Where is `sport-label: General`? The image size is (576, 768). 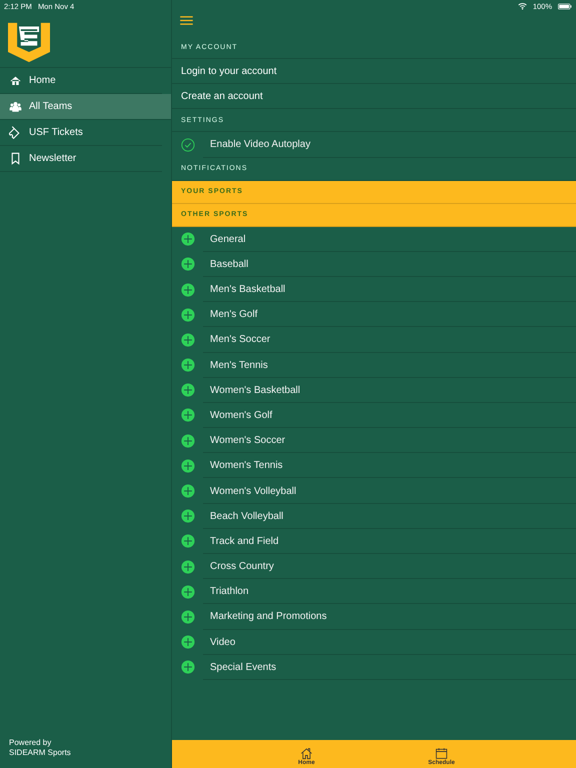
sport-label: General is located at coordinates (228, 239).